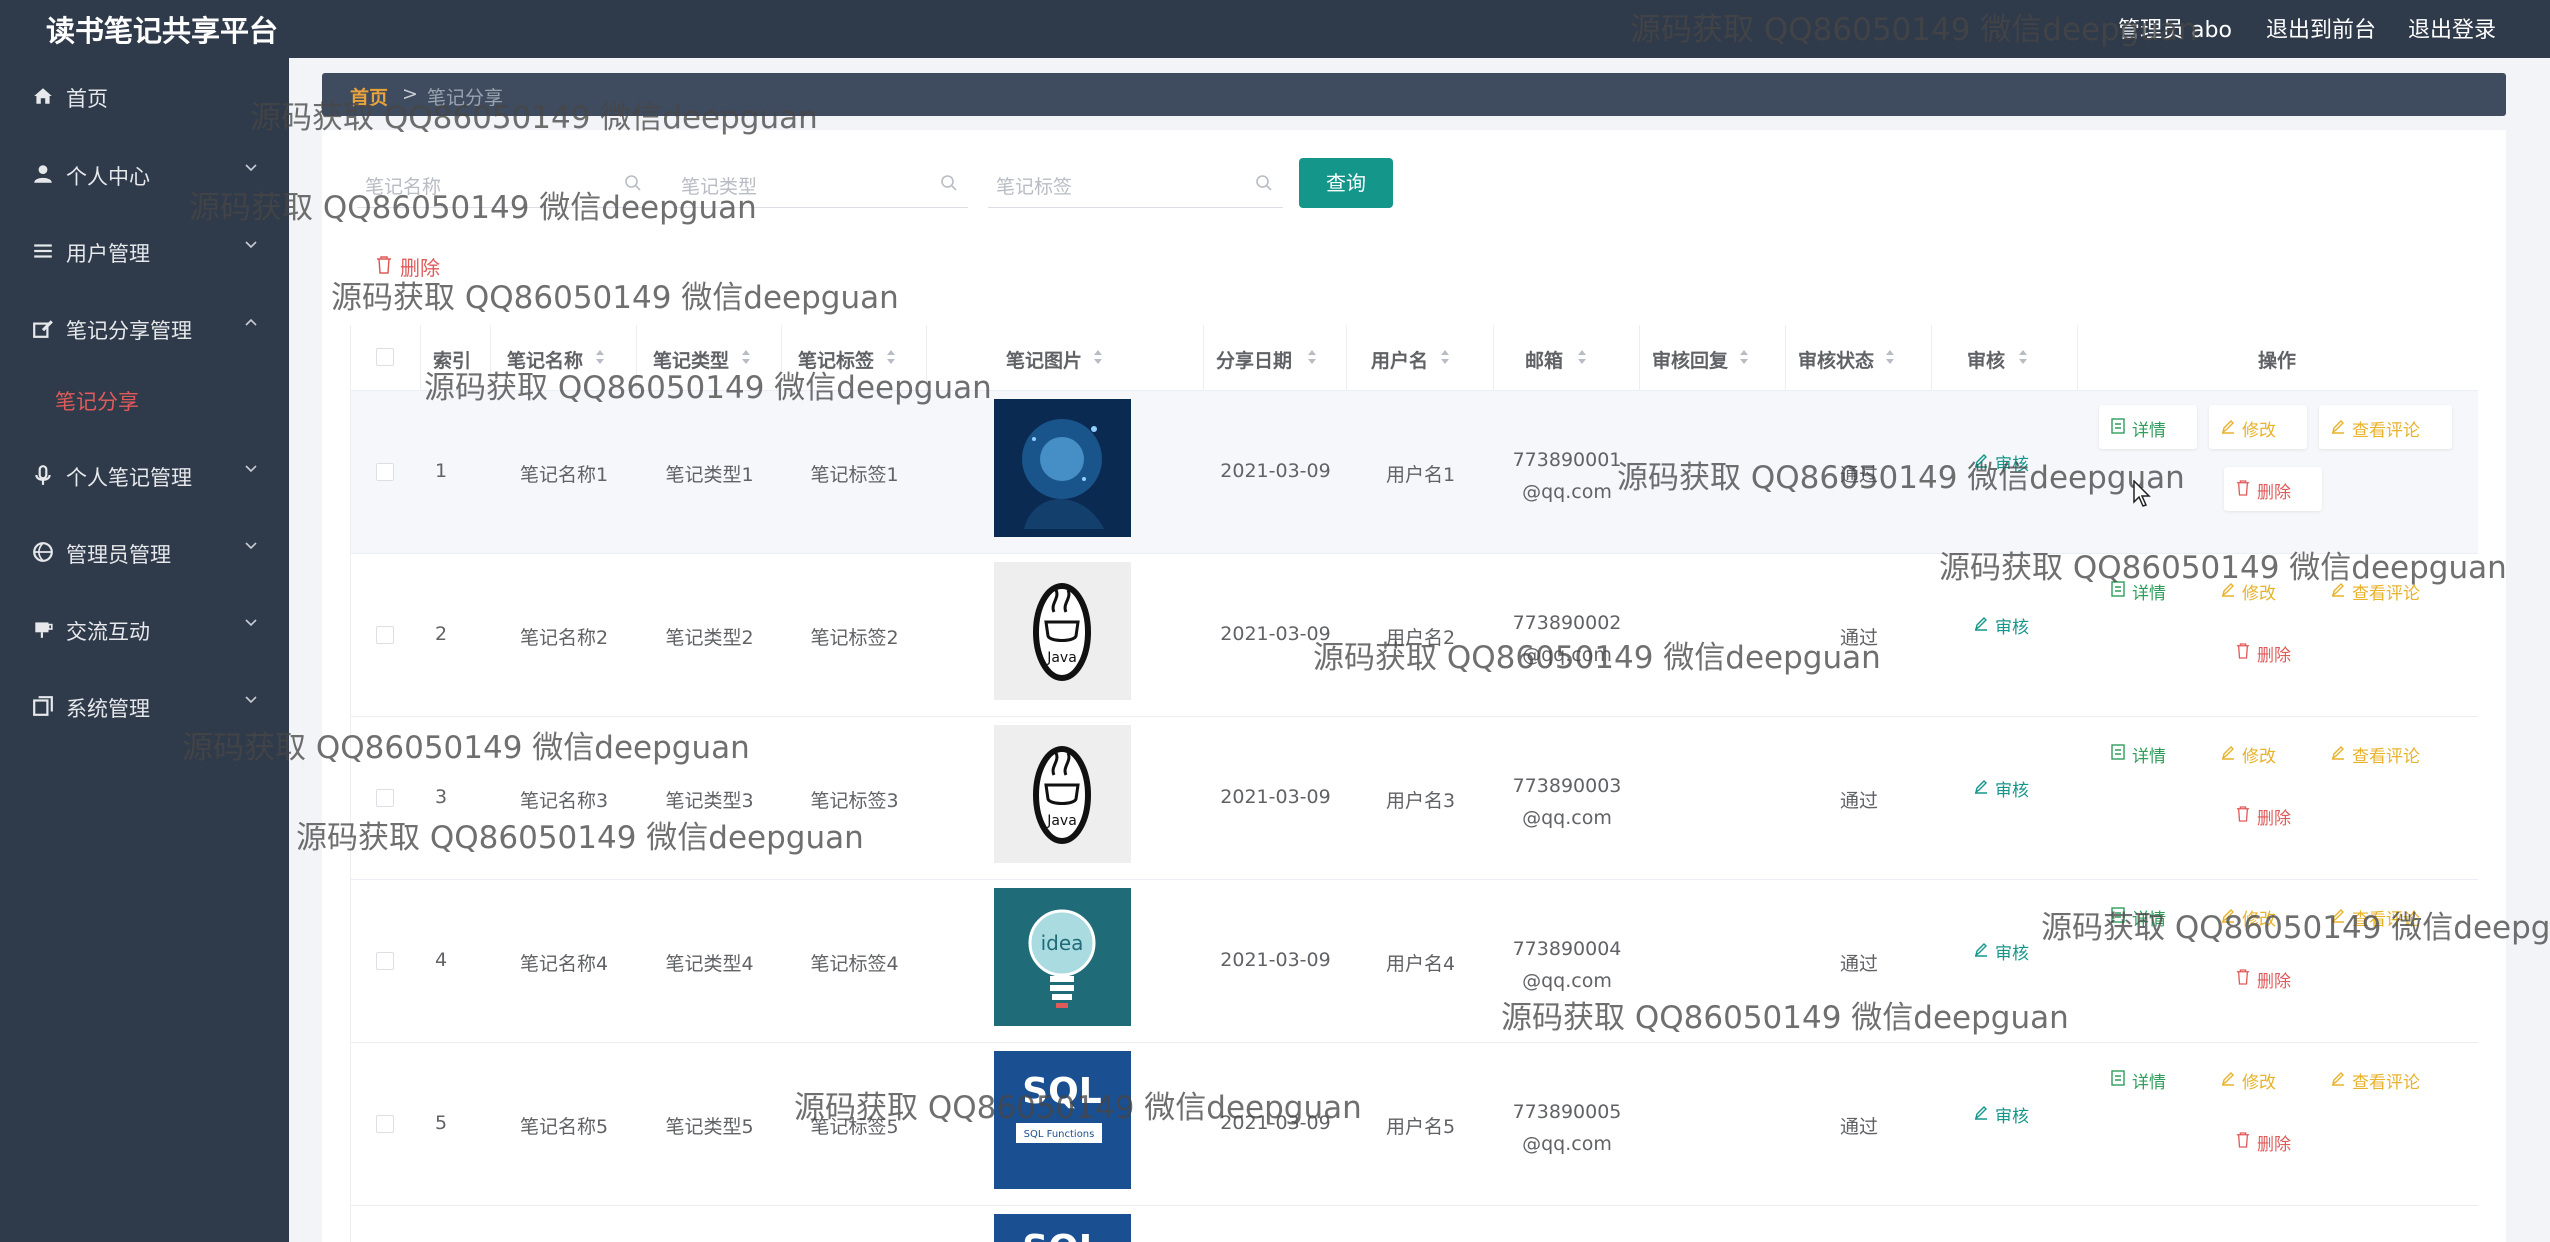  What do you see at coordinates (2118, 426) in the screenshot?
I see `document-icon` at bounding box center [2118, 426].